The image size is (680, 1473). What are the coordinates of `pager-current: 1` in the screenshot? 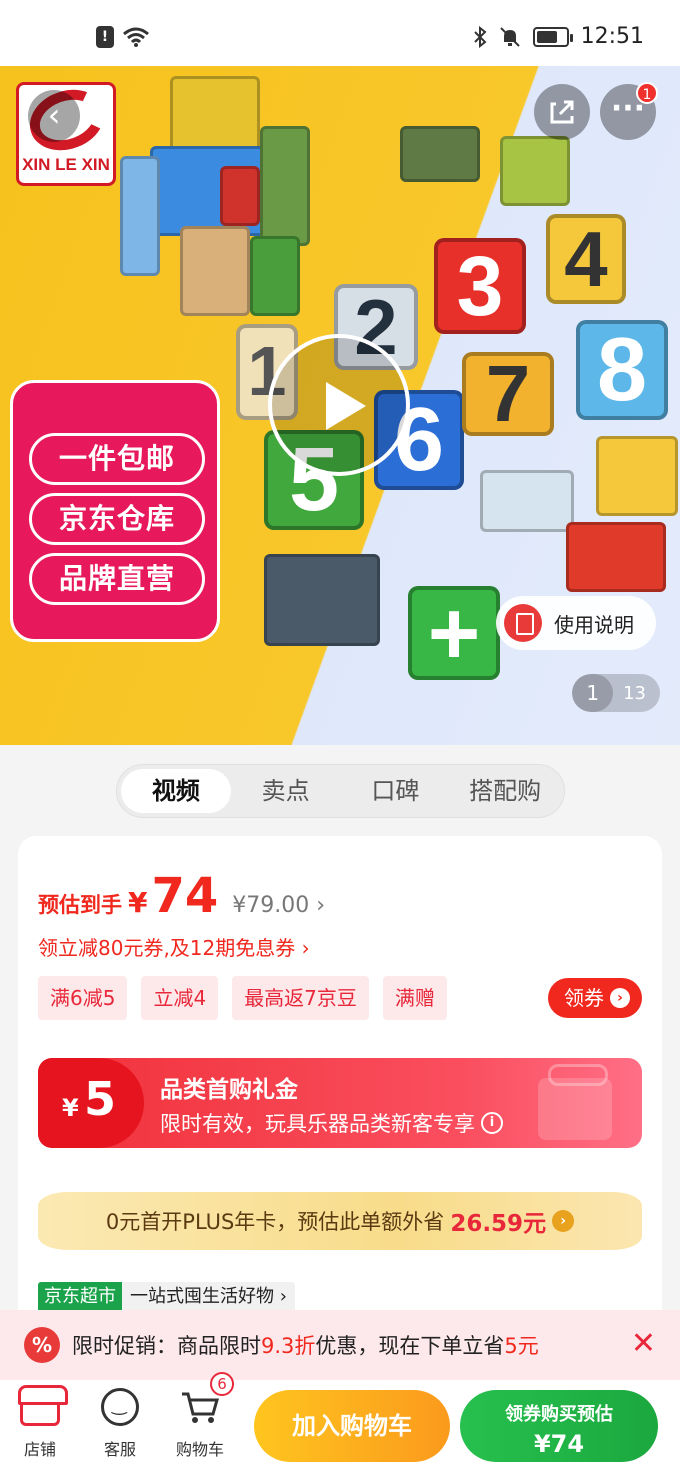 It's located at (593, 693).